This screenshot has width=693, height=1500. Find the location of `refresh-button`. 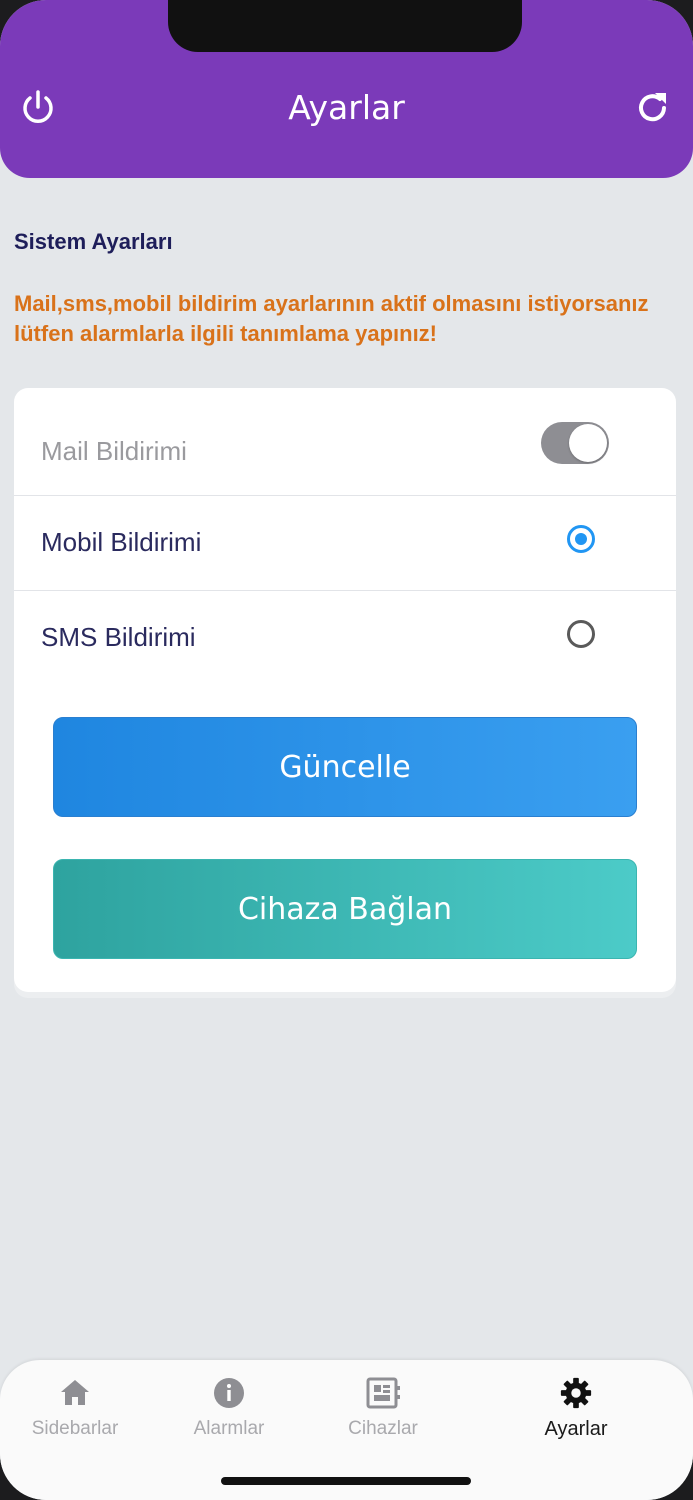

refresh-button is located at coordinates (653, 108).